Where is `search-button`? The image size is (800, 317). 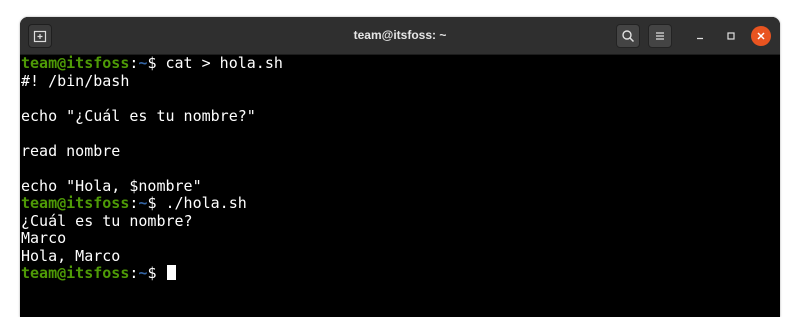 search-button is located at coordinates (628, 36).